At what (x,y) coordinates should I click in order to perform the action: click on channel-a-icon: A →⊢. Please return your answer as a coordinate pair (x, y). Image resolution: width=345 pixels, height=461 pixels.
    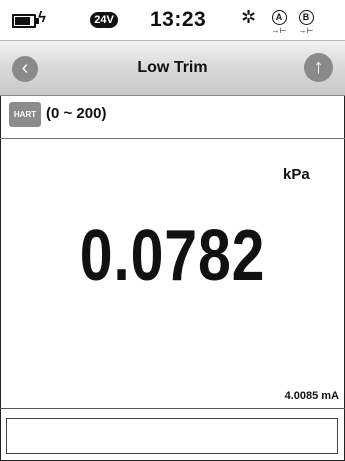
    Looking at the image, I should click on (279, 21).